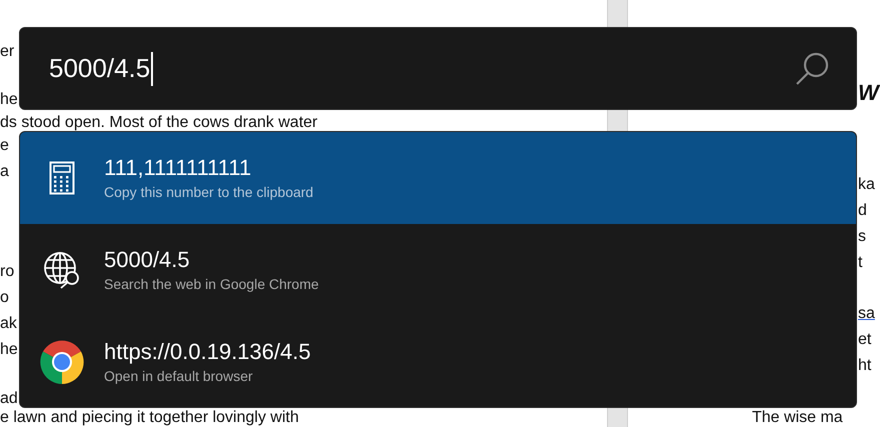  I want to click on document-text: t, so click(860, 262).